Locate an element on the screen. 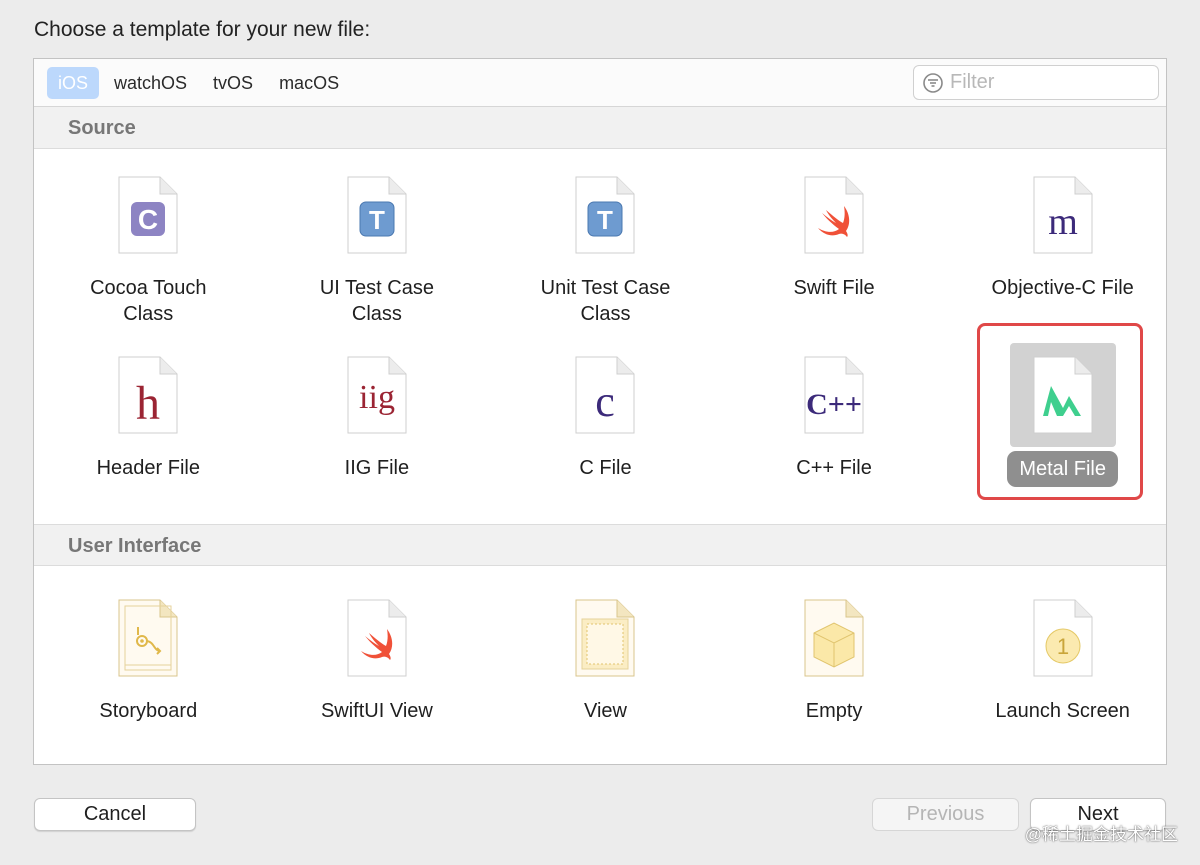 Image resolution: width=1200 pixels, height=865 pixels. ui-test-case-icon: T is located at coordinates (377, 215).